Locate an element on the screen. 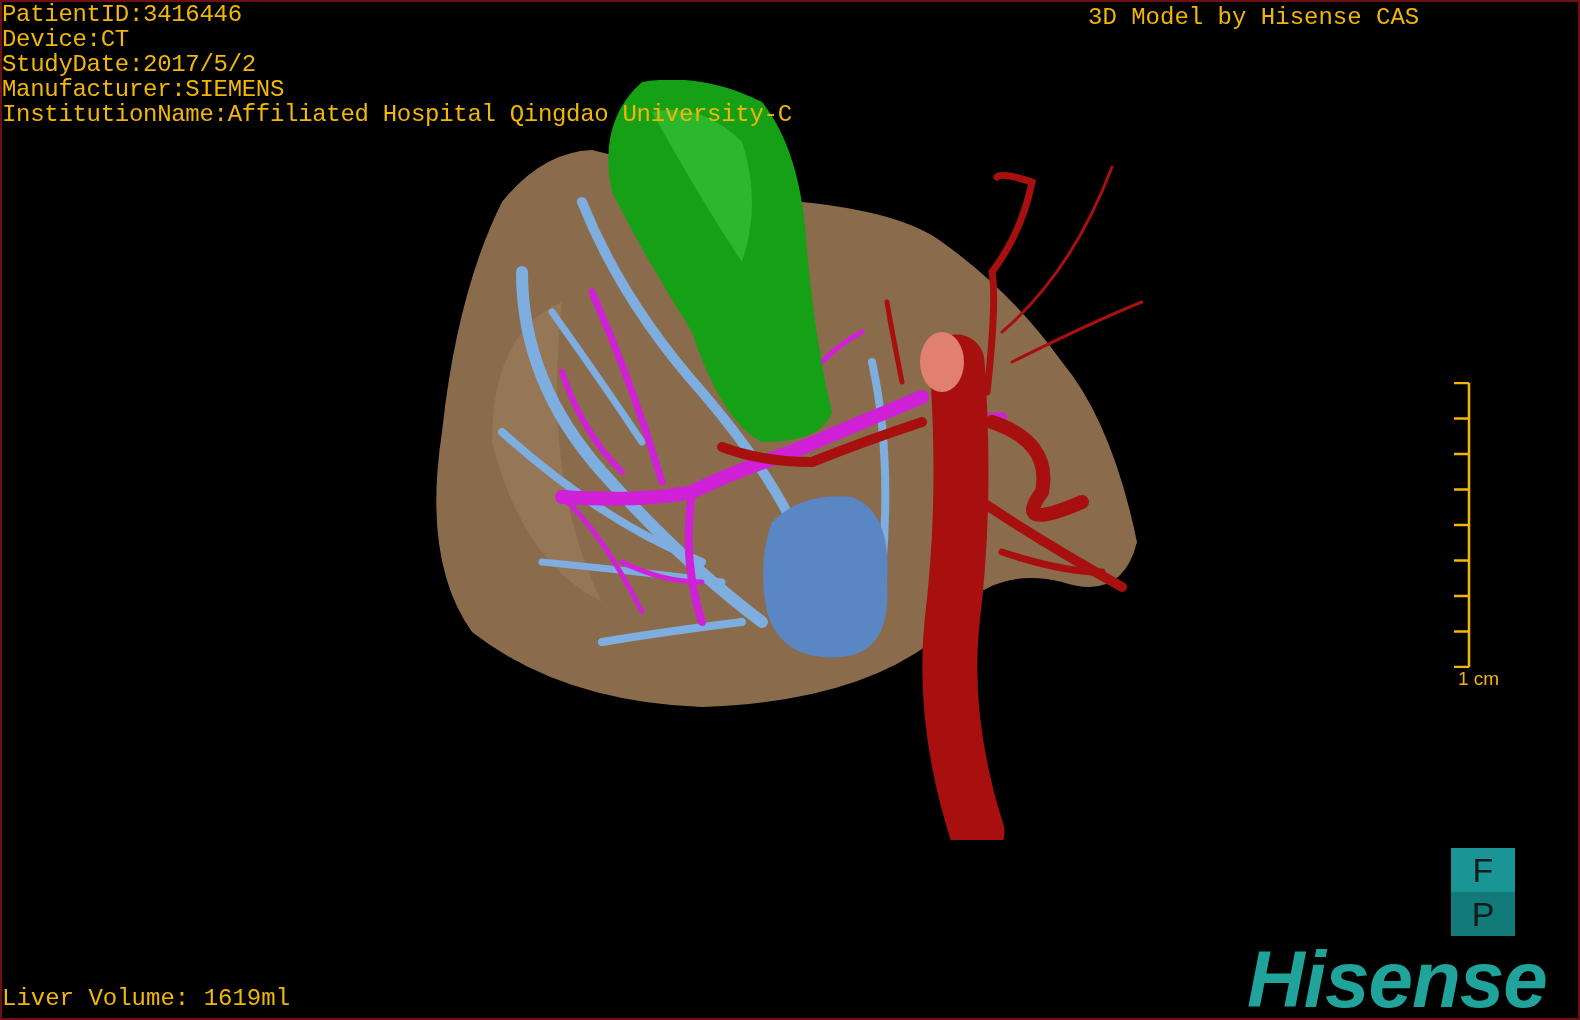 This screenshot has height=1020, width=1580. liver-volume-text: Liver Volume: 1619ml is located at coordinates (146, 999).